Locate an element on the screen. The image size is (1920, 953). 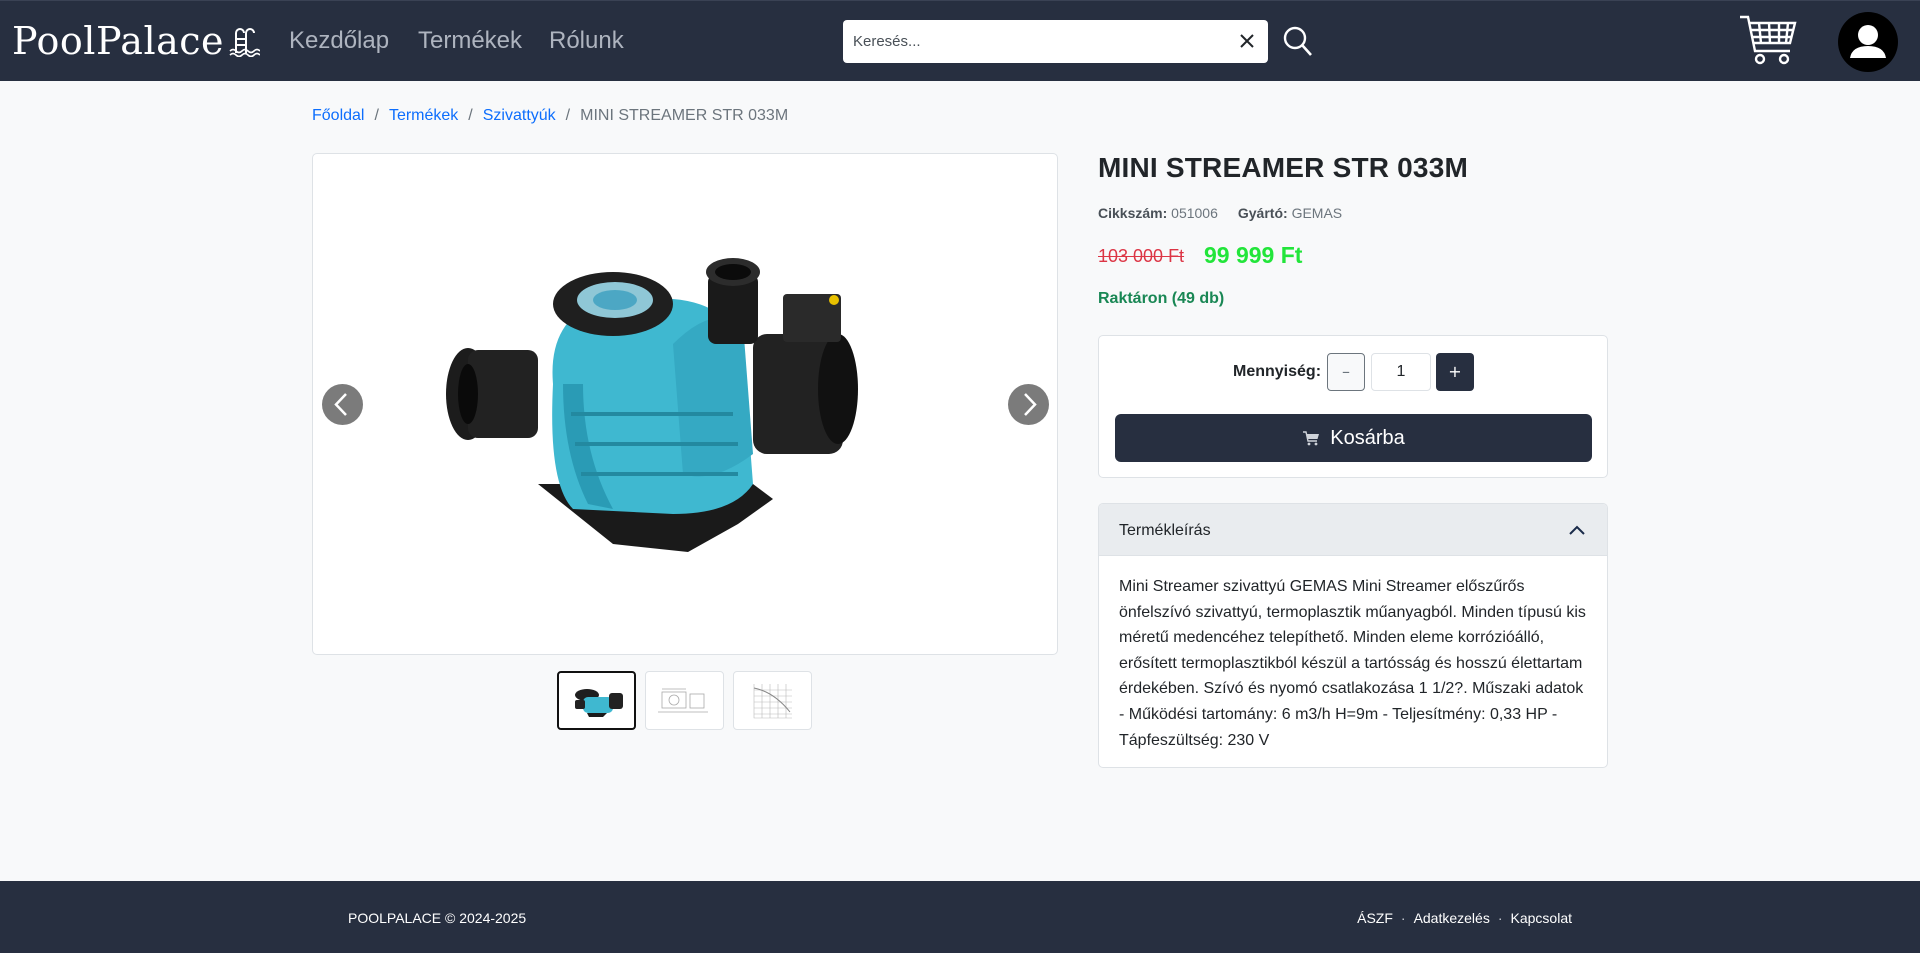
product-meta: Cikkszám: 051006 Gyártó: GEMAS is located at coordinates (1220, 213).